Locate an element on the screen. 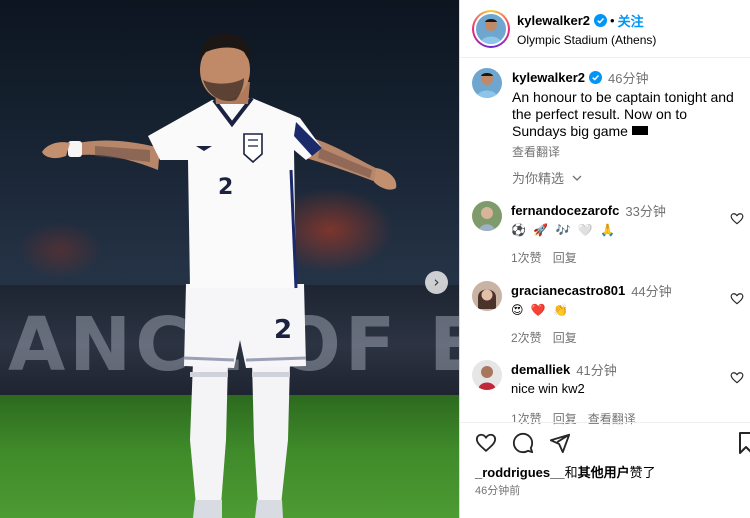  commenter-username: fernandocezarofc is located at coordinates (565, 210).